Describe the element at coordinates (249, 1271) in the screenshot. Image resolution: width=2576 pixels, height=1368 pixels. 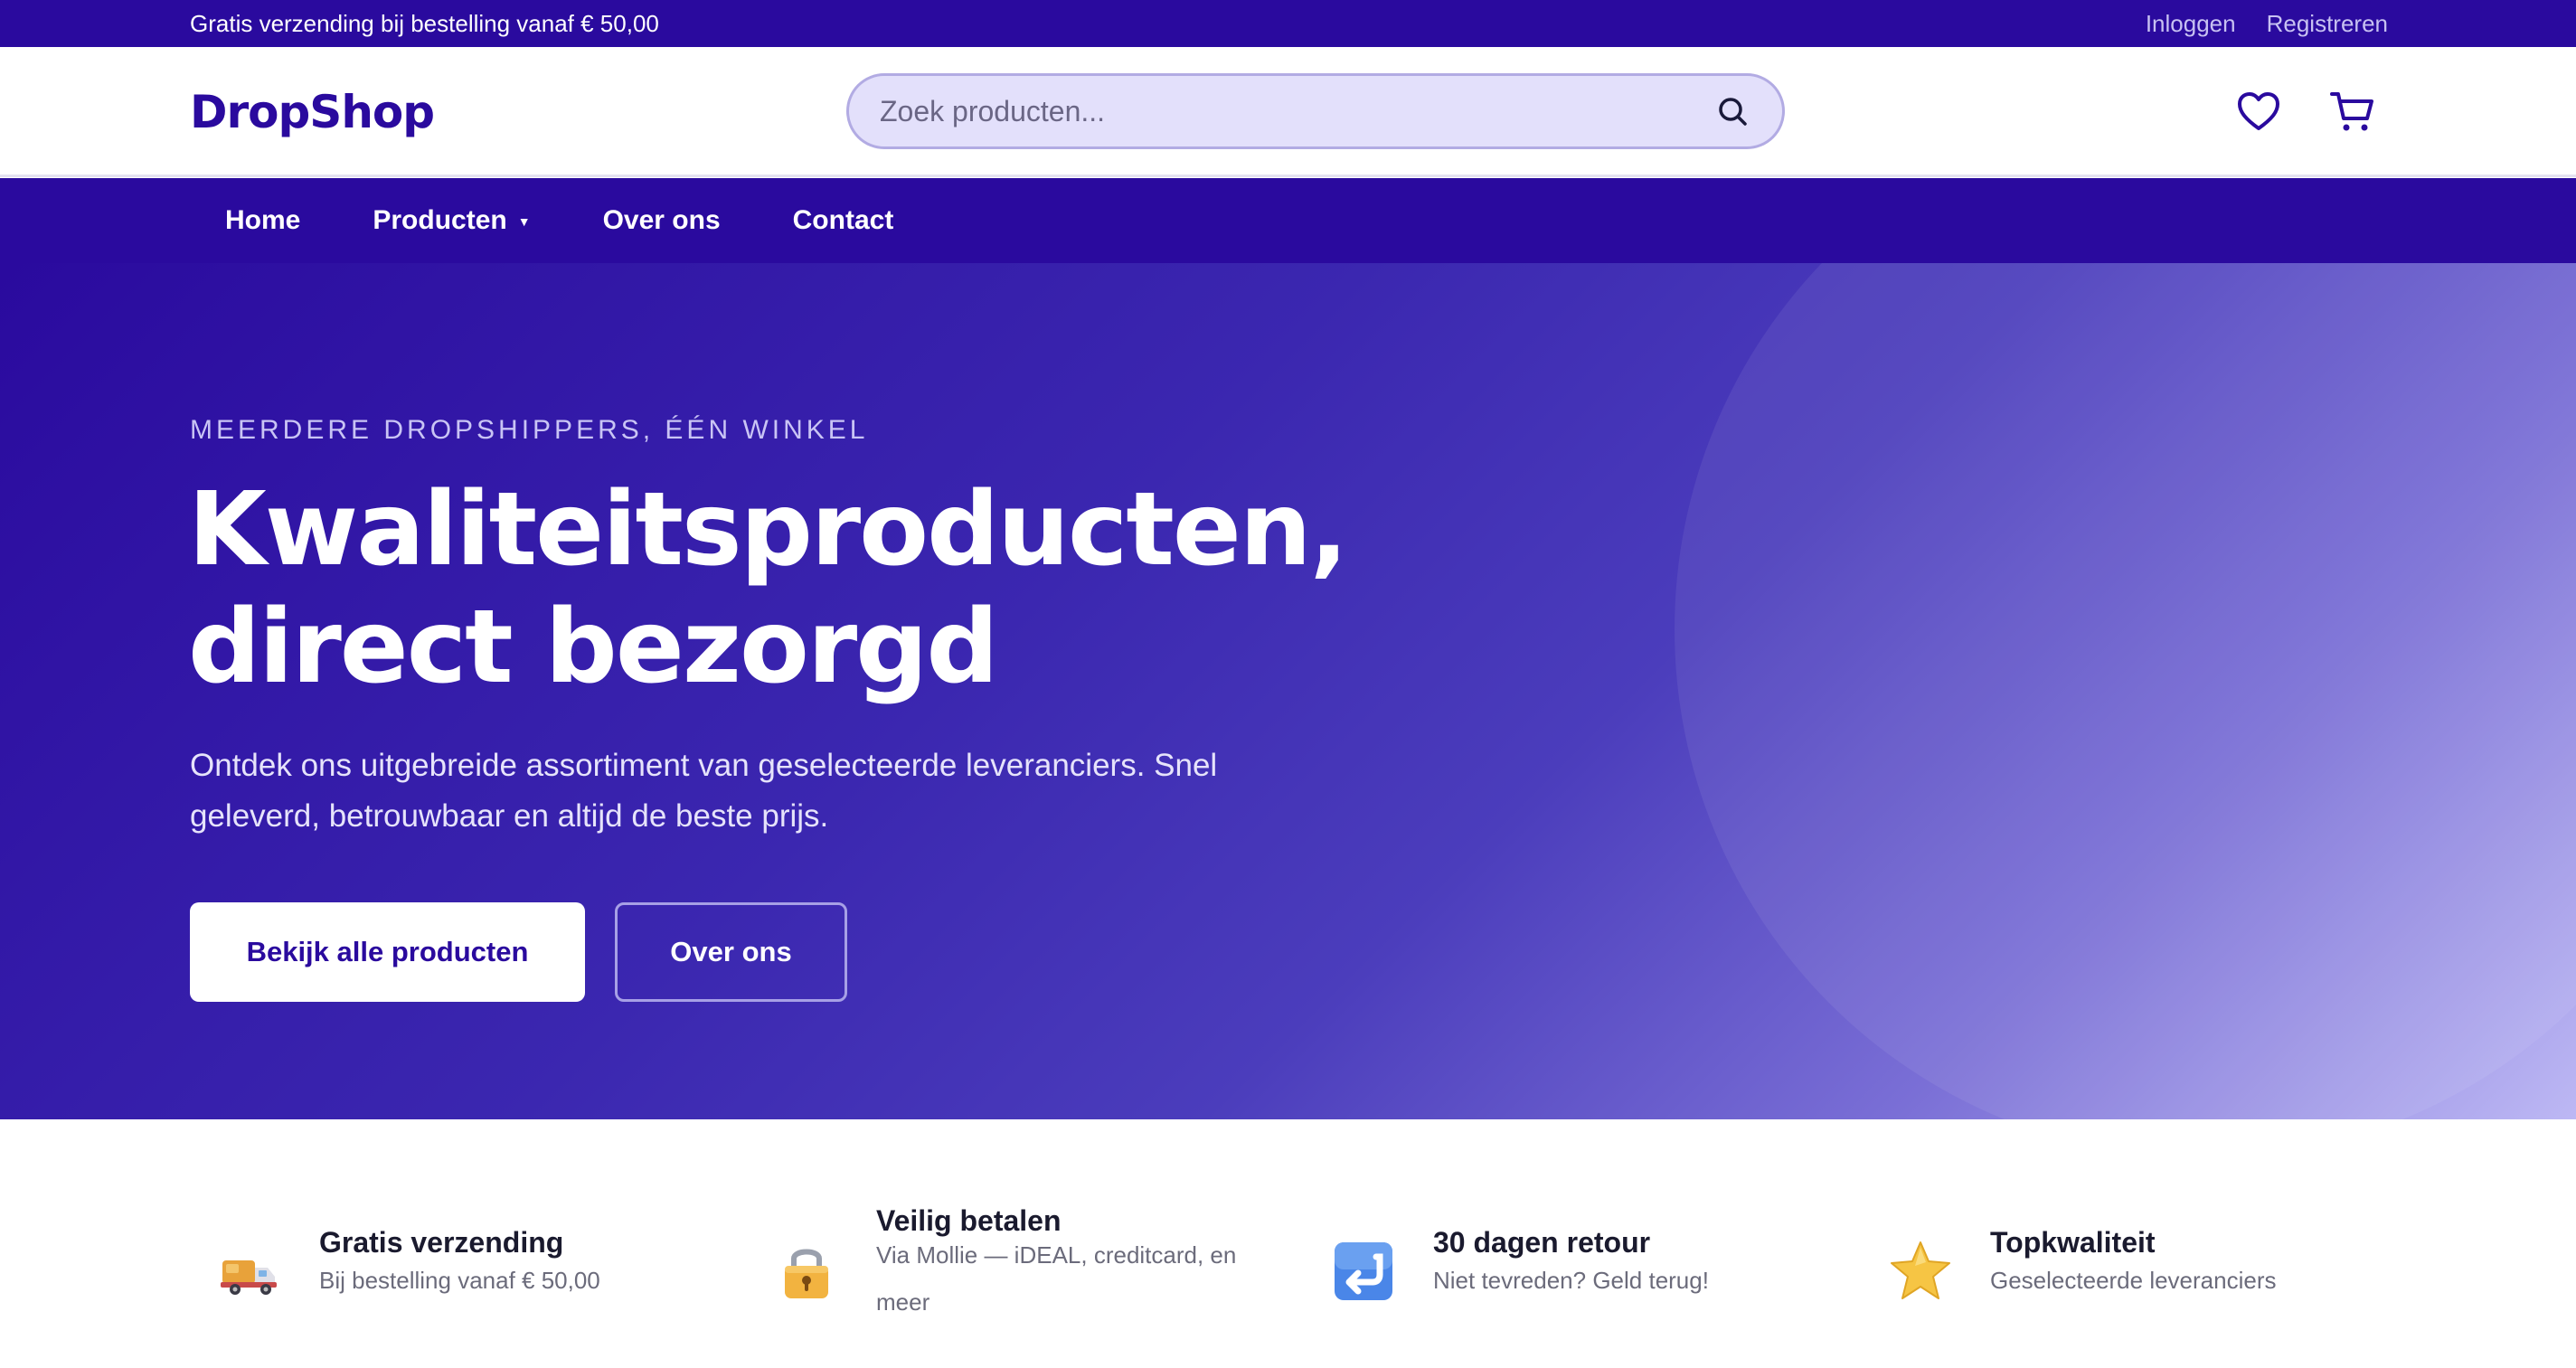
I see `delivery-truck-icon` at that location.